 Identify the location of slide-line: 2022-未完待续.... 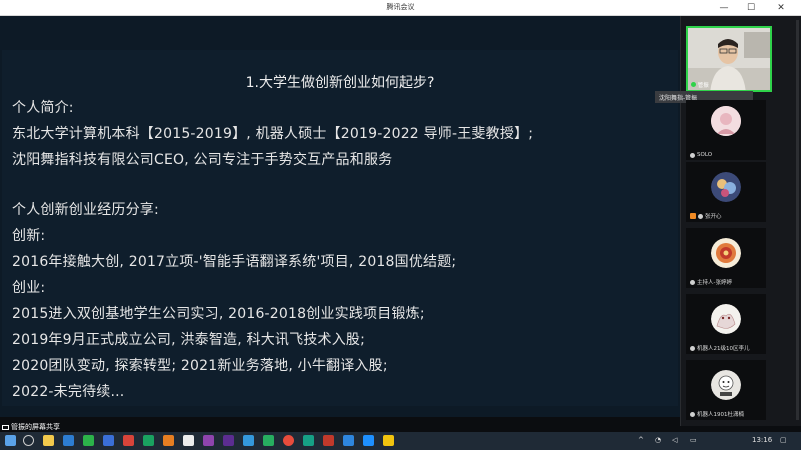
(68, 392).